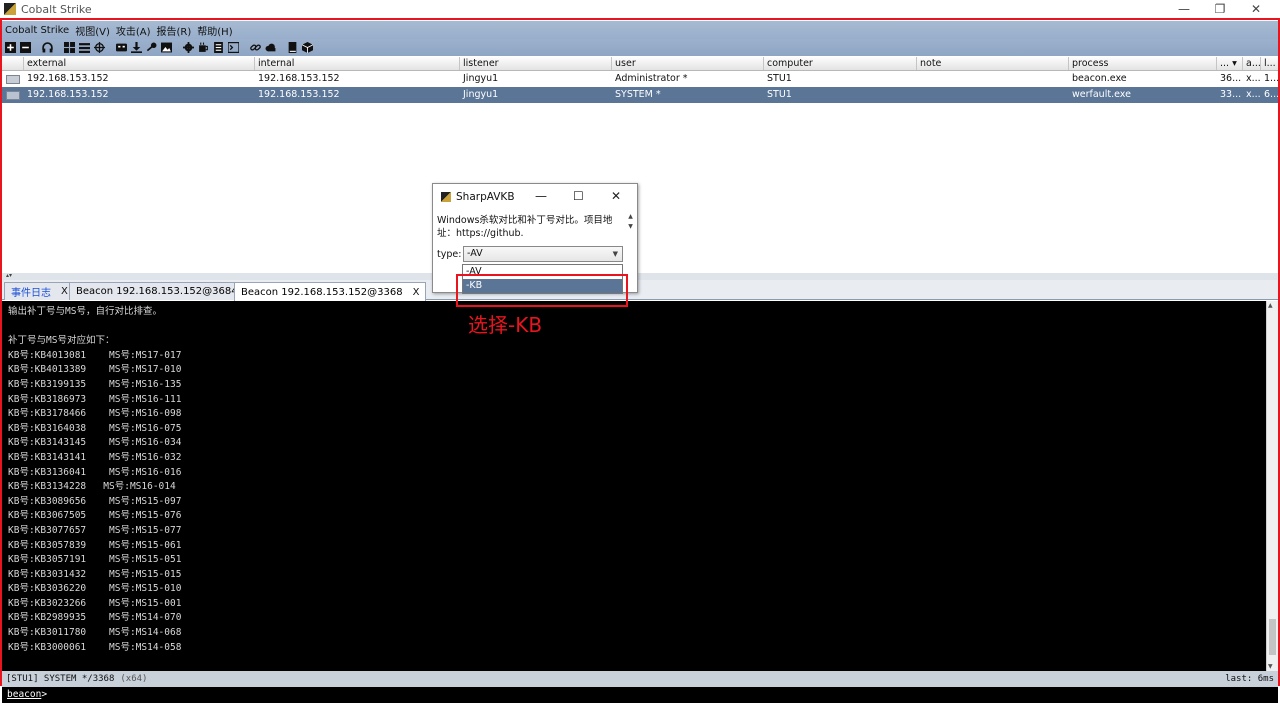  What do you see at coordinates (307, 48) in the screenshot?
I see `cube-icon` at bounding box center [307, 48].